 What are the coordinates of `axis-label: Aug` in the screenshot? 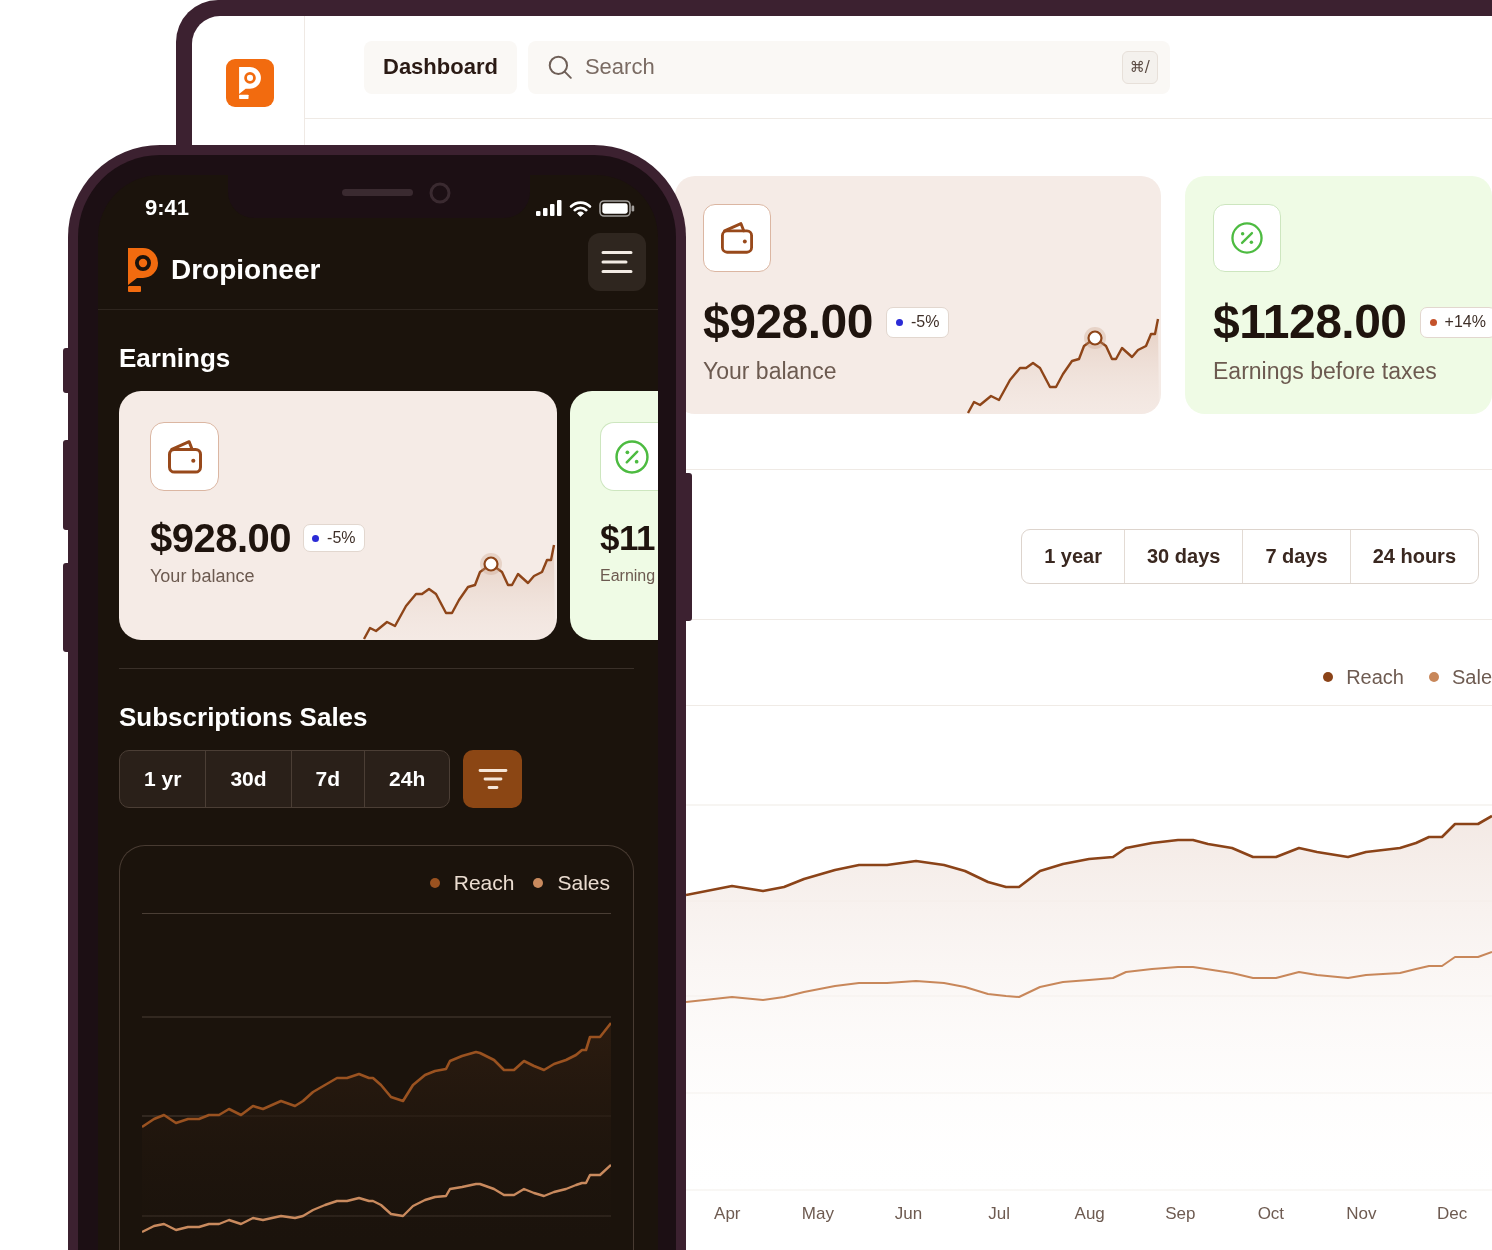 It's located at (1089, 1213).